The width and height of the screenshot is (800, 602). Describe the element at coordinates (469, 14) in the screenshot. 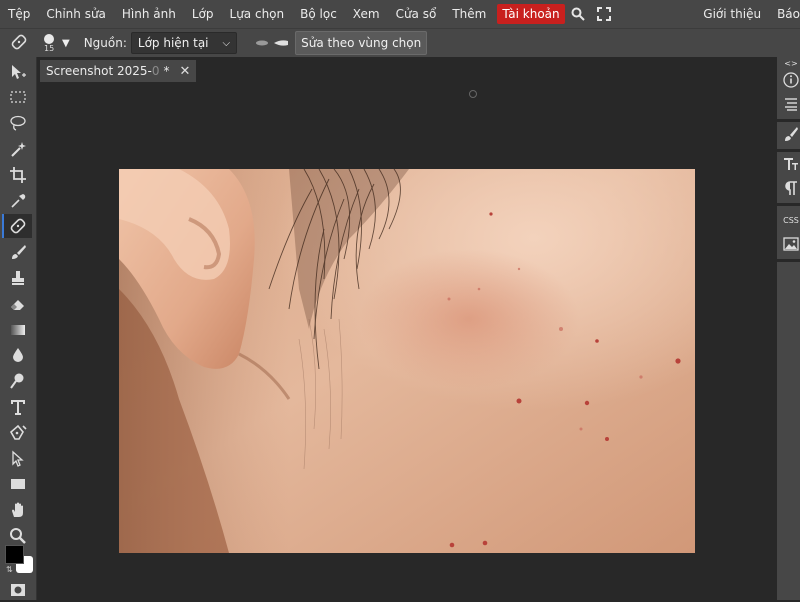

I see `menu-more: Thêm` at that location.